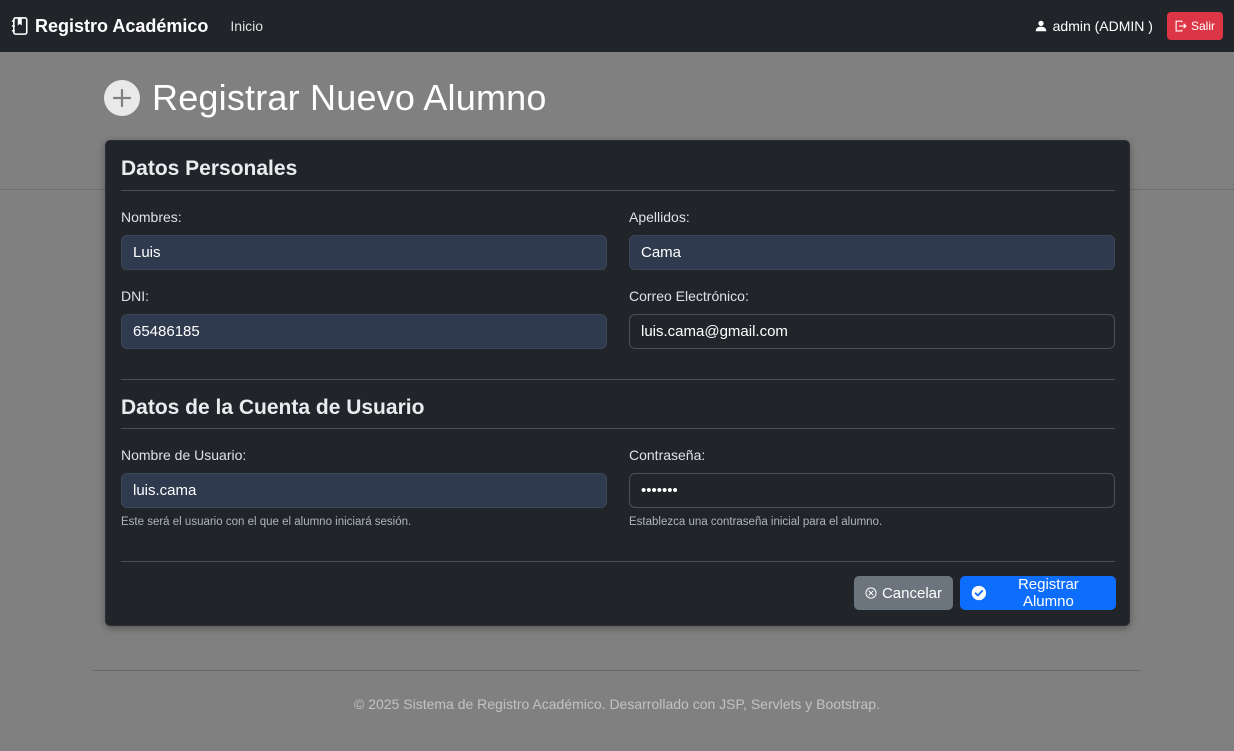  Describe the element at coordinates (135, 296) in the screenshot. I see `dni-label: DNI:` at that location.